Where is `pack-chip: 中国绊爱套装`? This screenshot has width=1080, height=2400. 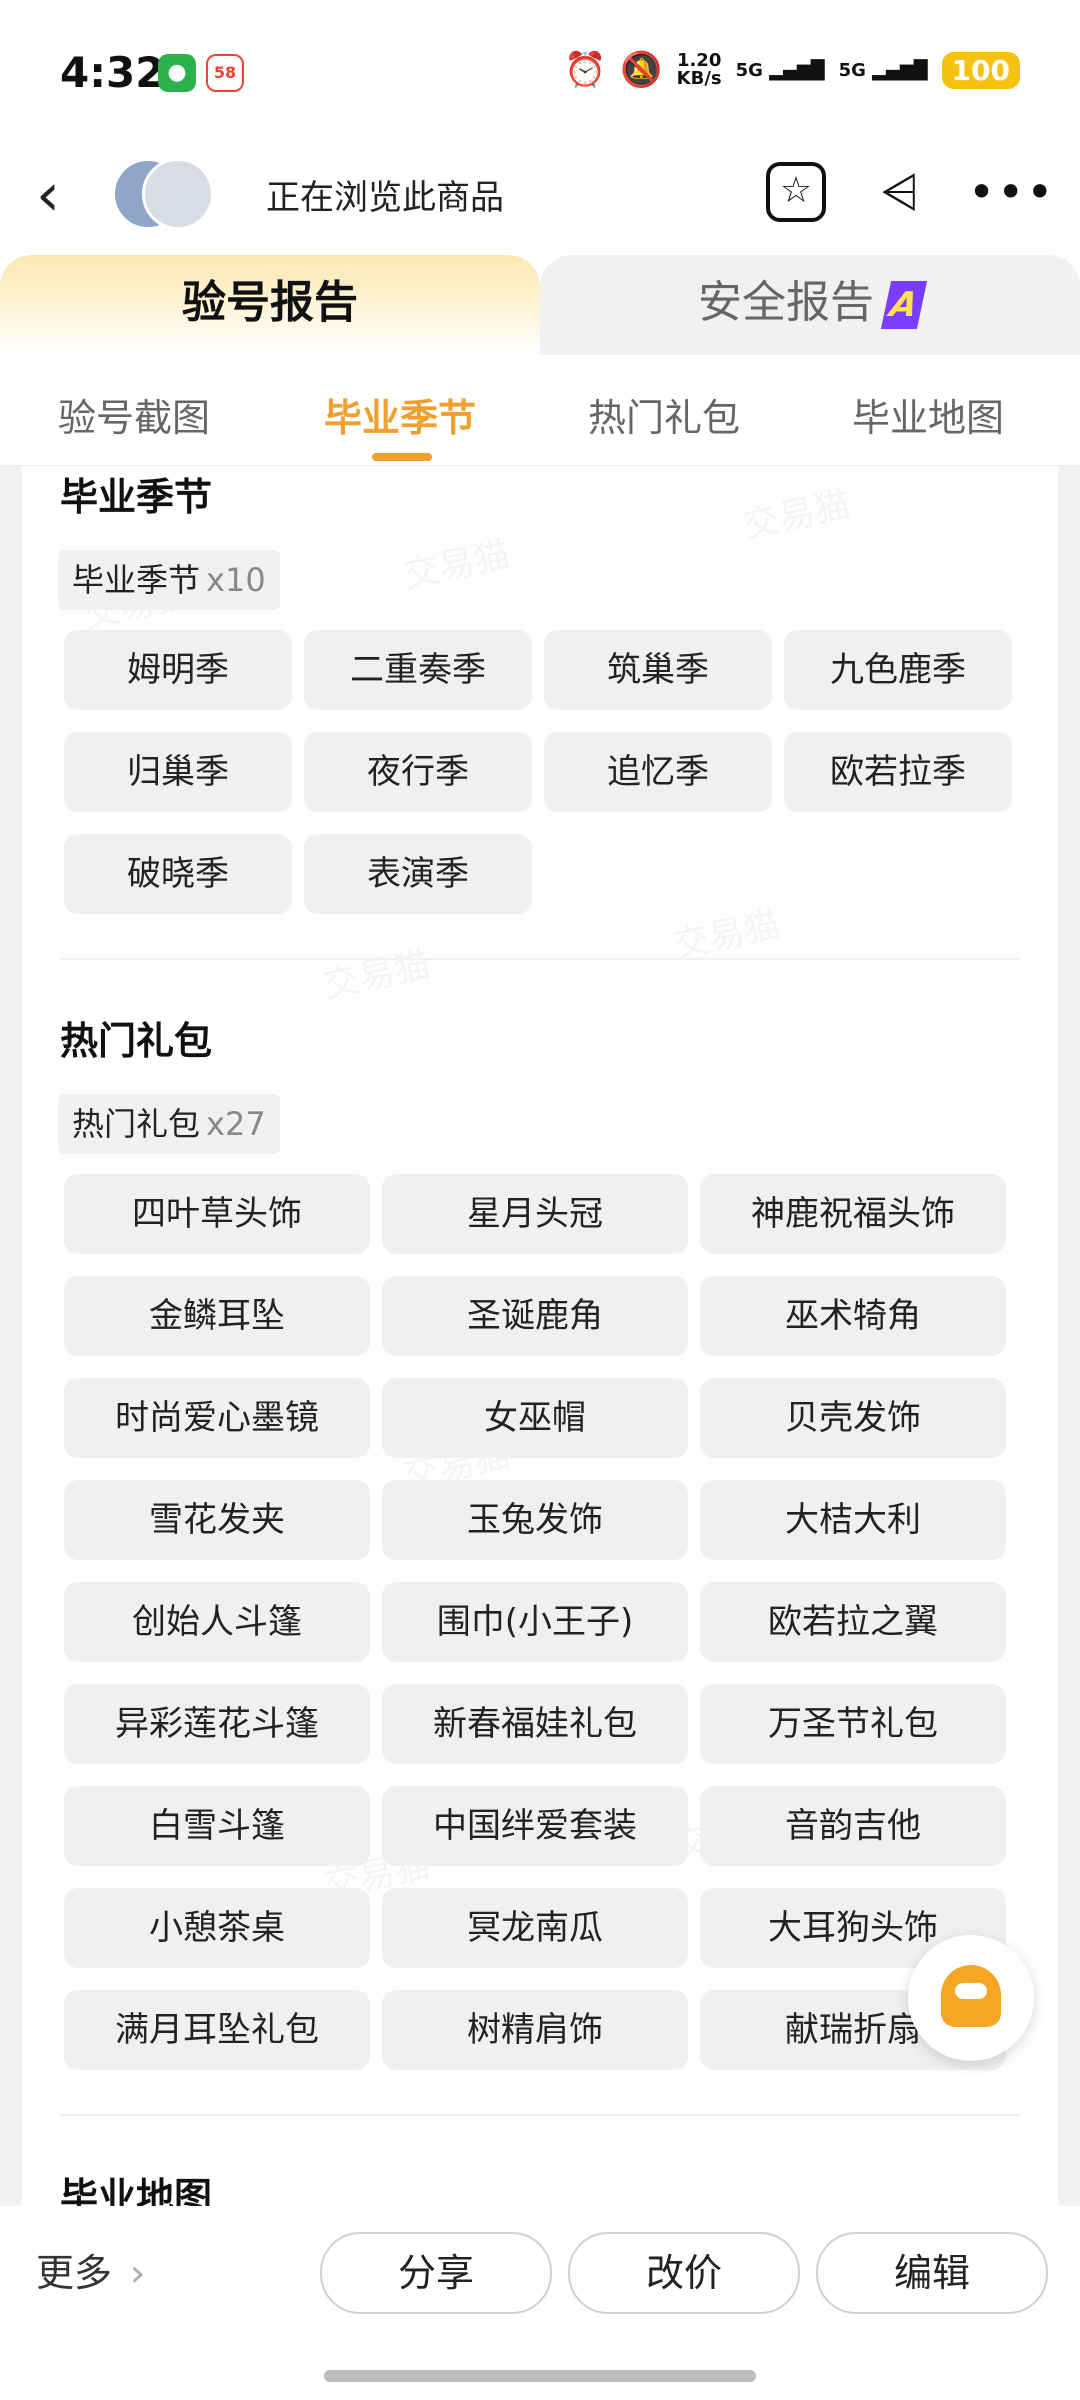
pack-chip: 中国绊爱套装 is located at coordinates (535, 1826).